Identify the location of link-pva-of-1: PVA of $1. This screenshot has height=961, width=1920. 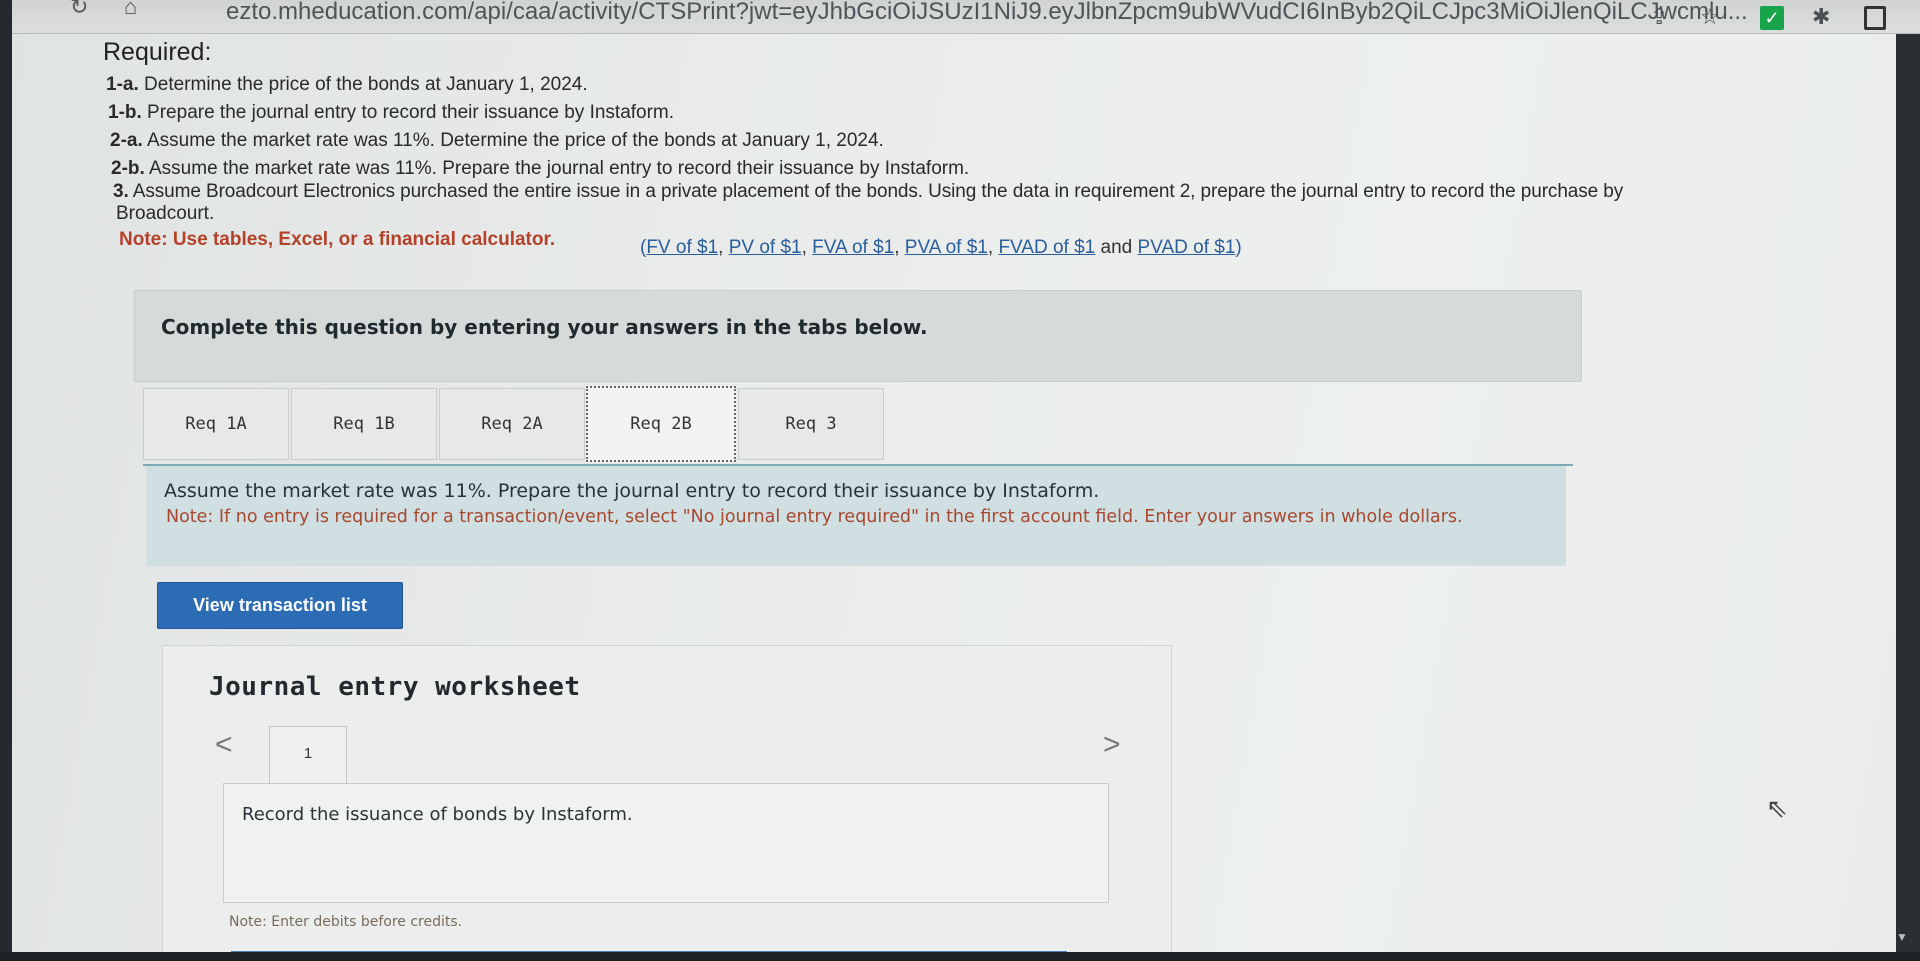
(946, 247).